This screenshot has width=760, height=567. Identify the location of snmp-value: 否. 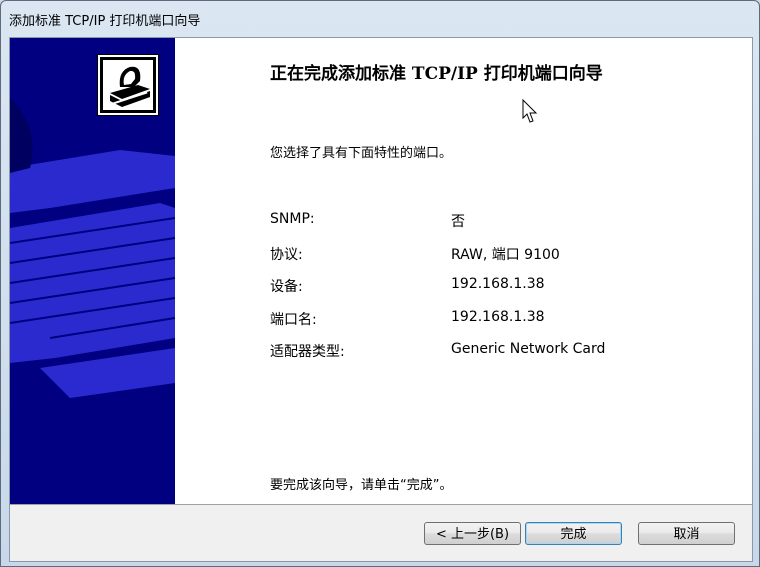
(458, 222).